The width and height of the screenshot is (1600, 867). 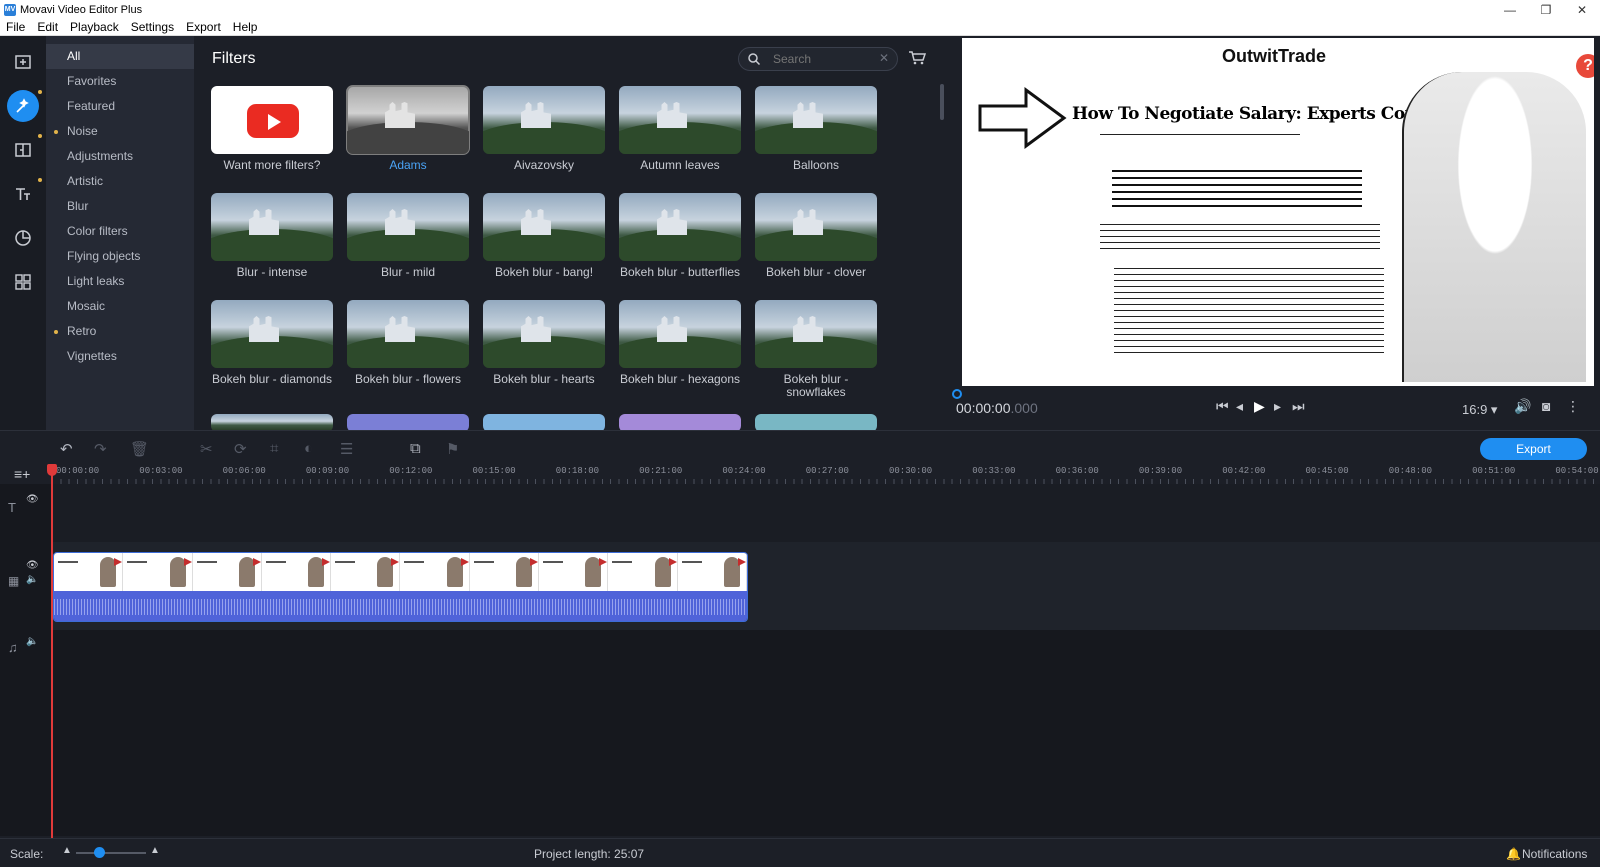 What do you see at coordinates (32, 641) in the screenshot?
I see `music-mute-icon: 🔈` at bounding box center [32, 641].